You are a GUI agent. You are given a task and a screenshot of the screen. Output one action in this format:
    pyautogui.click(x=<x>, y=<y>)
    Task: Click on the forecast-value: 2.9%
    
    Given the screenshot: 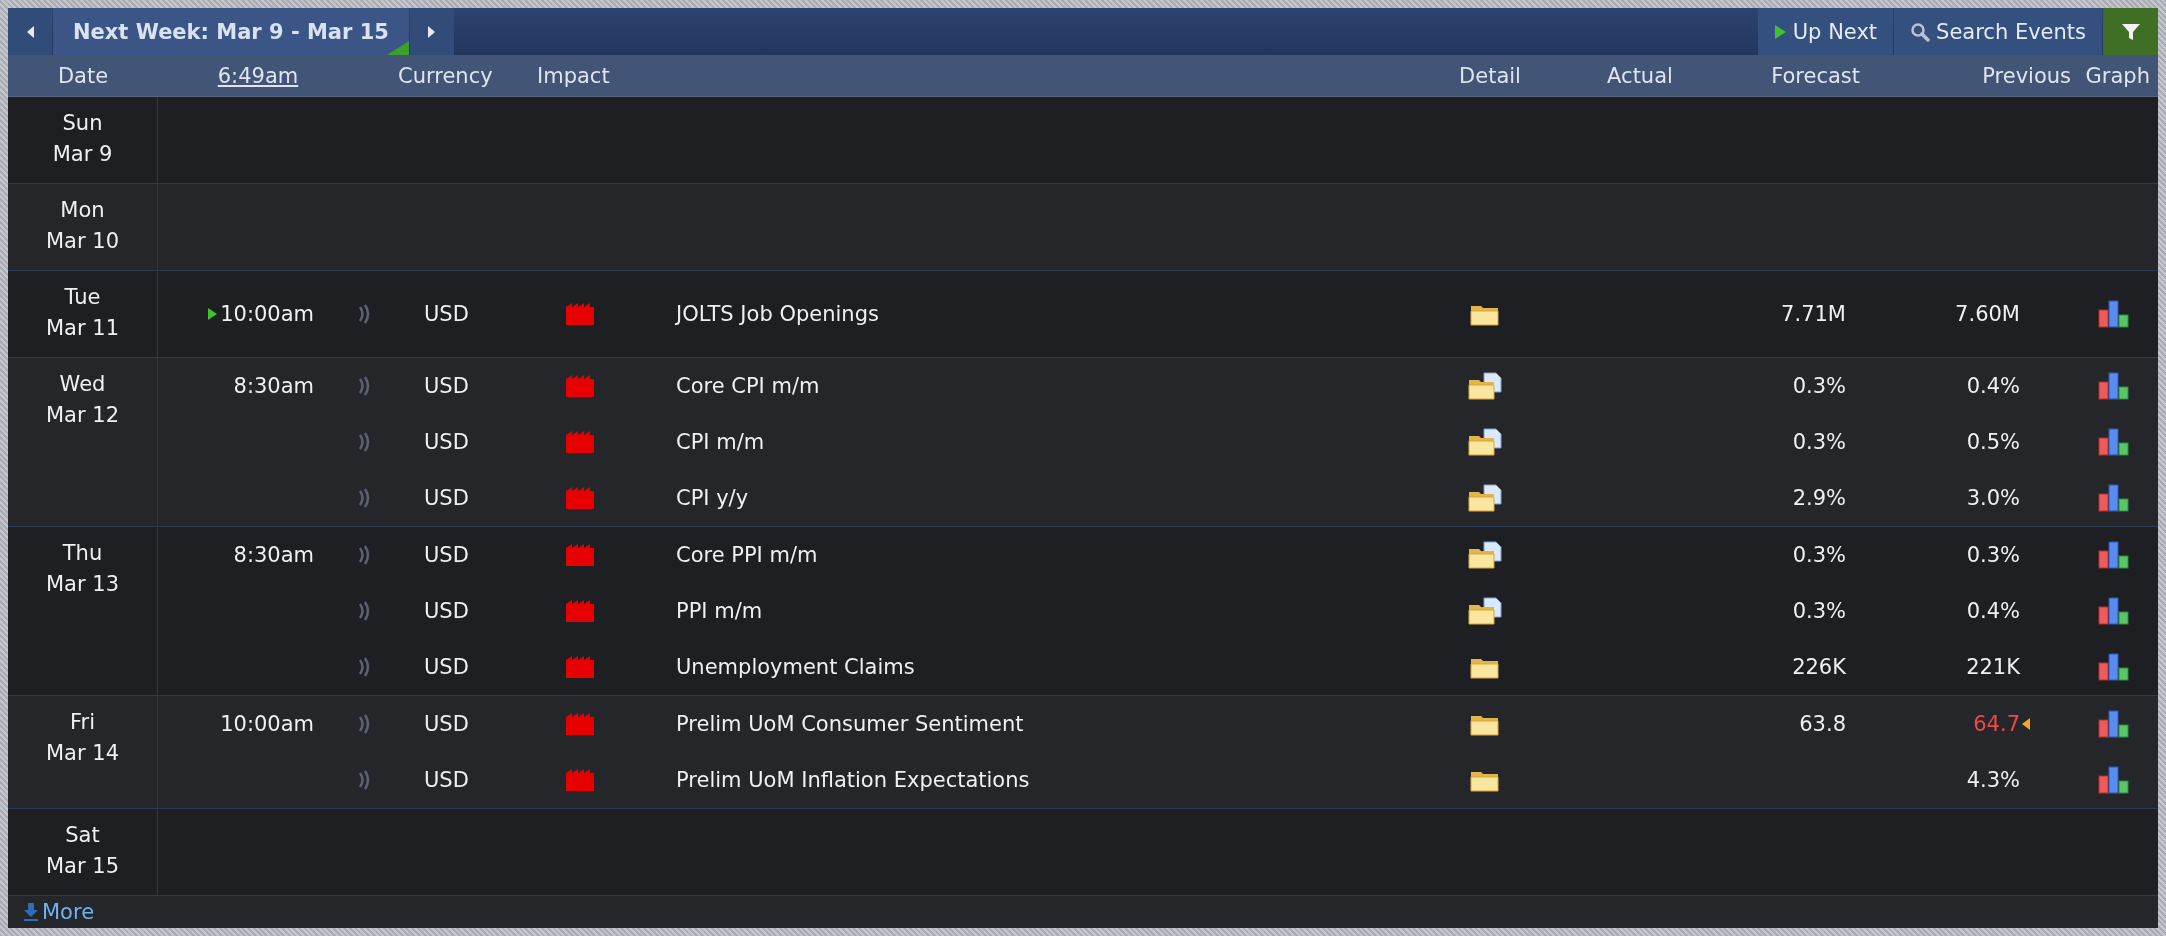 What is the action you would take?
    pyautogui.click(x=1819, y=498)
    